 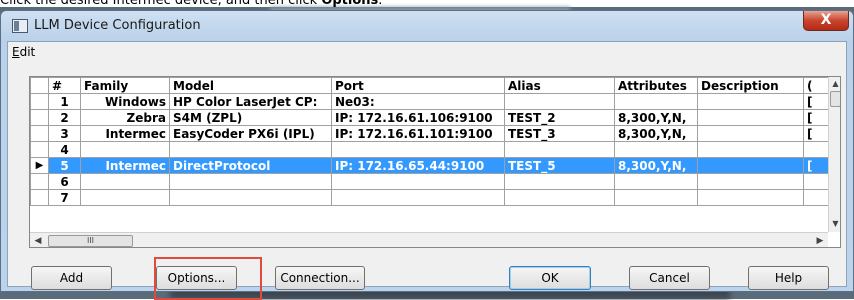 I want to click on cell-alias: TEST_3, so click(x=559, y=133).